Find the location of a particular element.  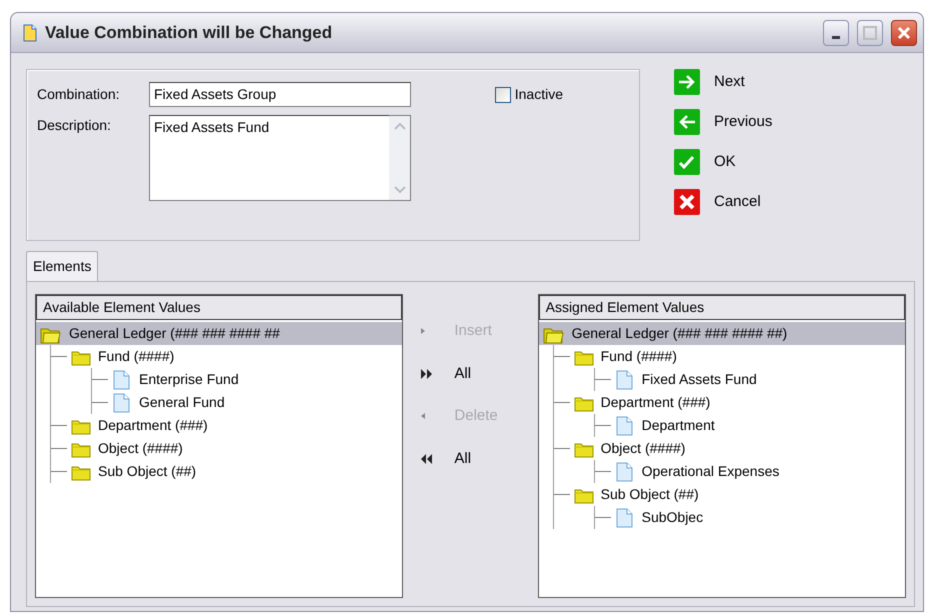

inactive-label: Inactive is located at coordinates (538, 94).